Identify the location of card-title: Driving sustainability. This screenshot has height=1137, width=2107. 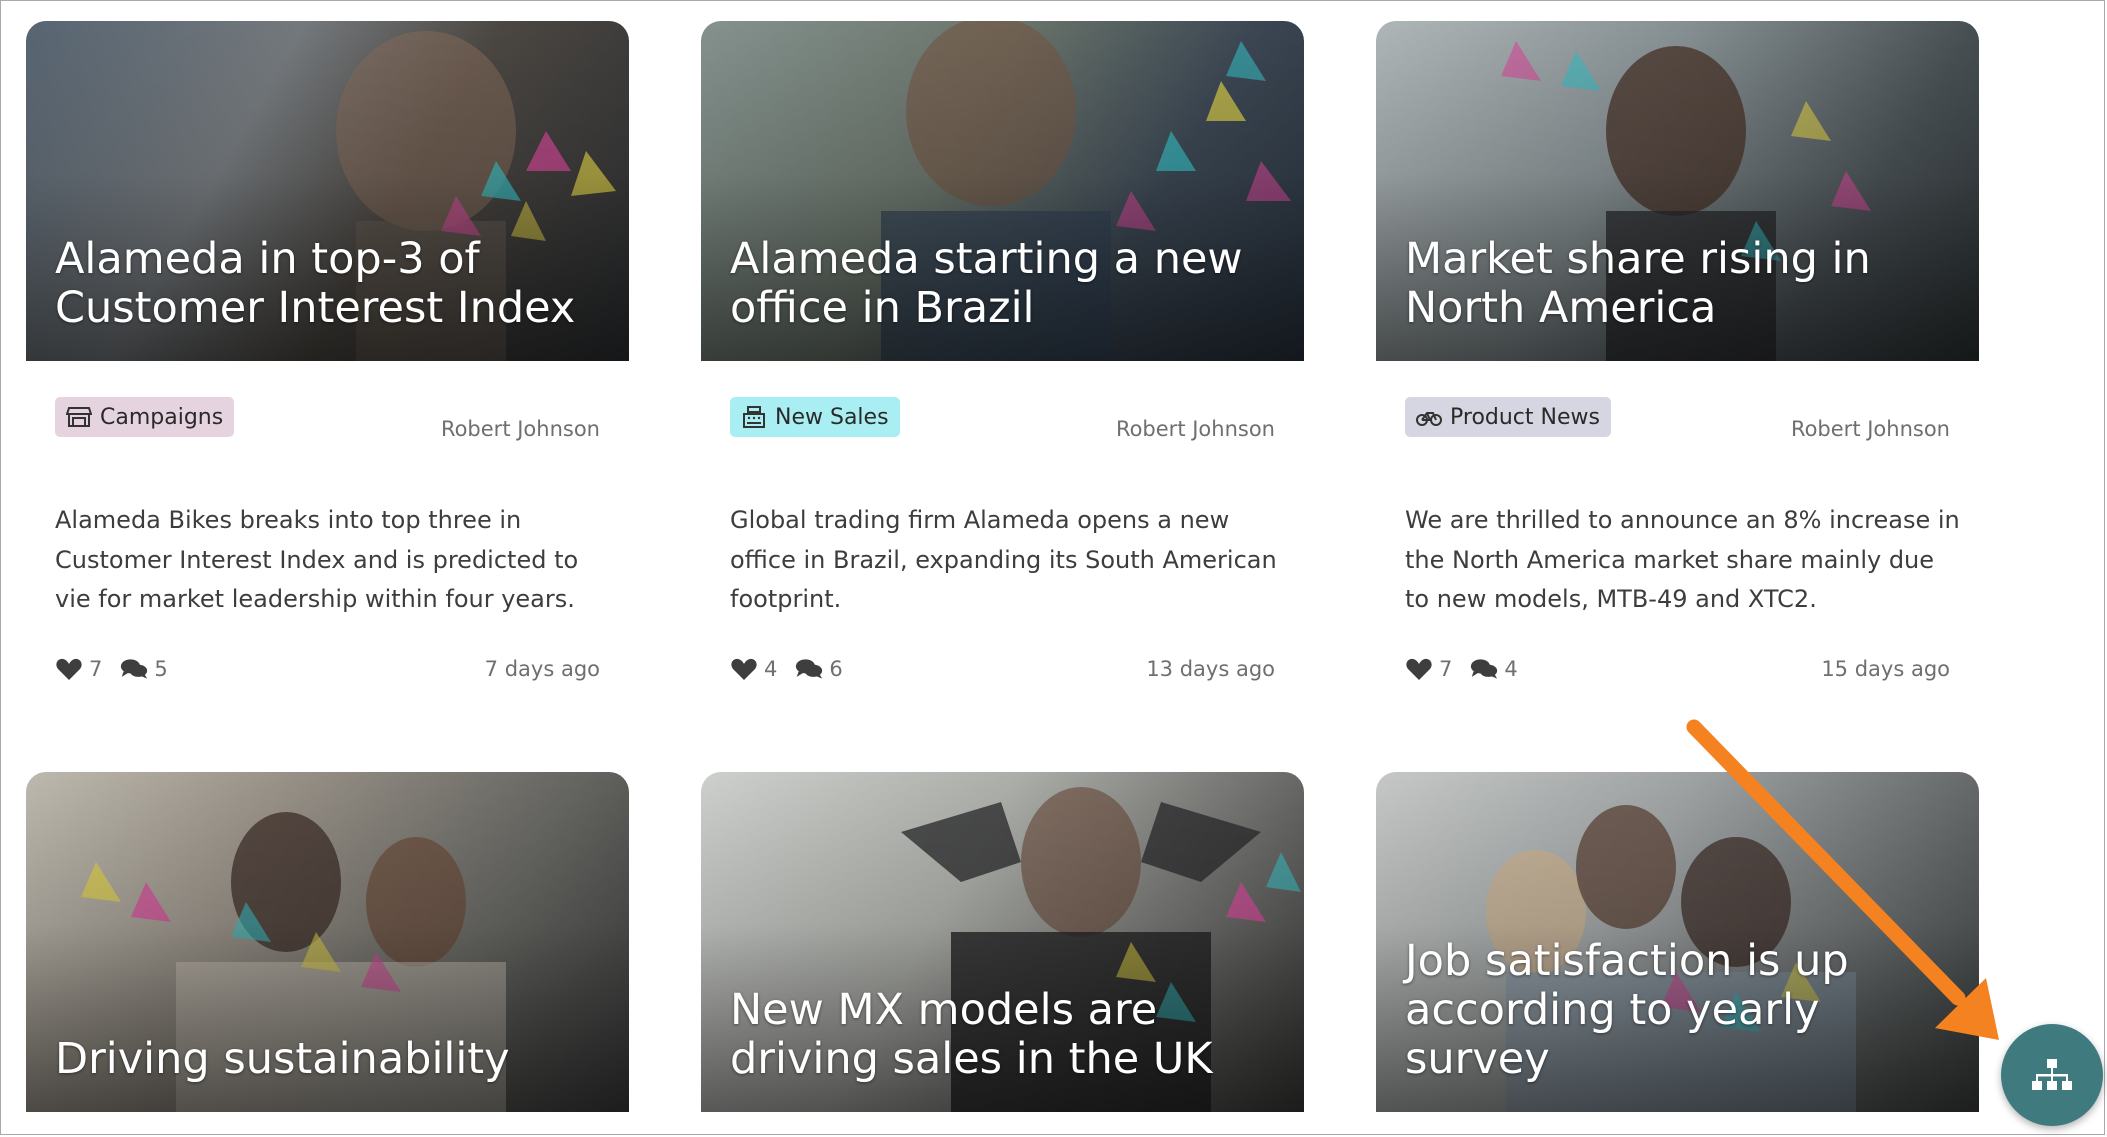
(332, 1059).